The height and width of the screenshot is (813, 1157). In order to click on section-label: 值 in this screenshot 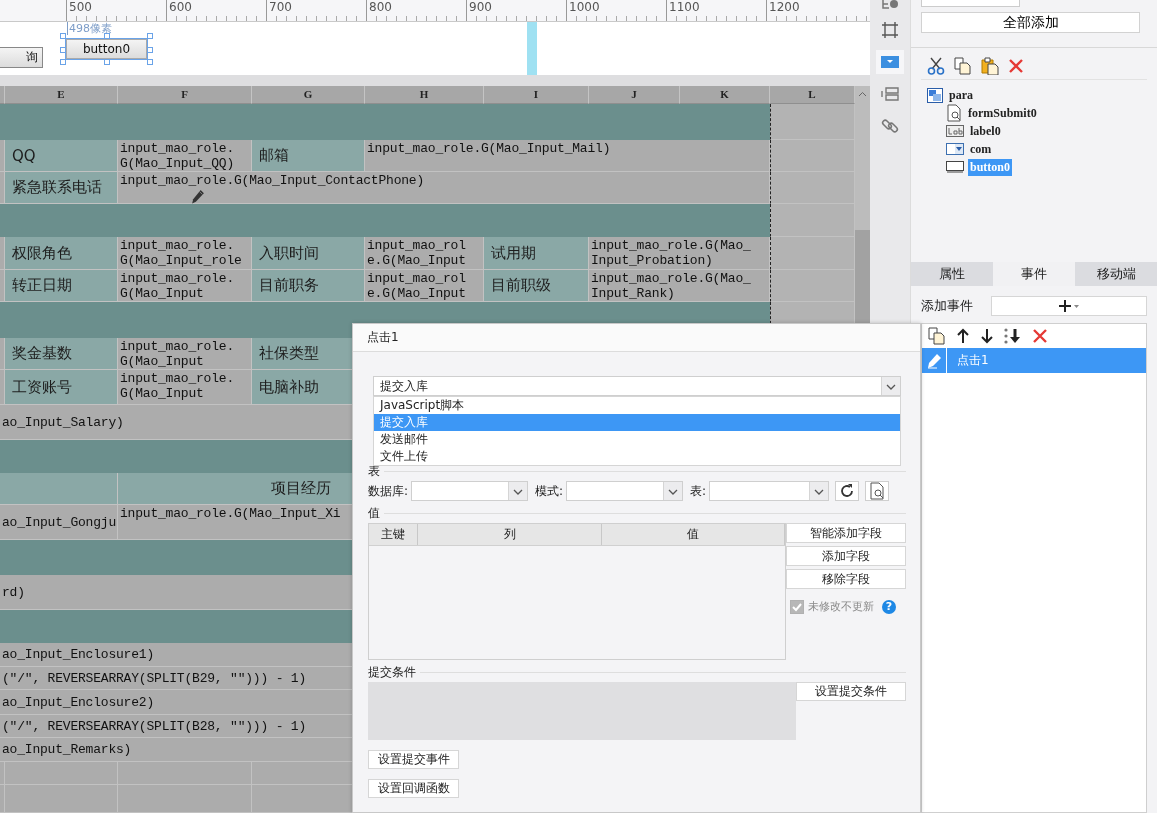, I will do `click(374, 513)`.